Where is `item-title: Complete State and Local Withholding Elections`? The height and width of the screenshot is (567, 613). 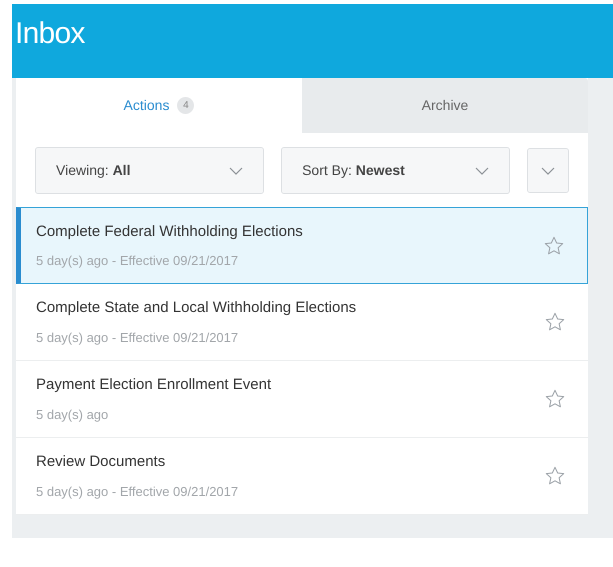 item-title: Complete State and Local Withholding Elections is located at coordinates (196, 308).